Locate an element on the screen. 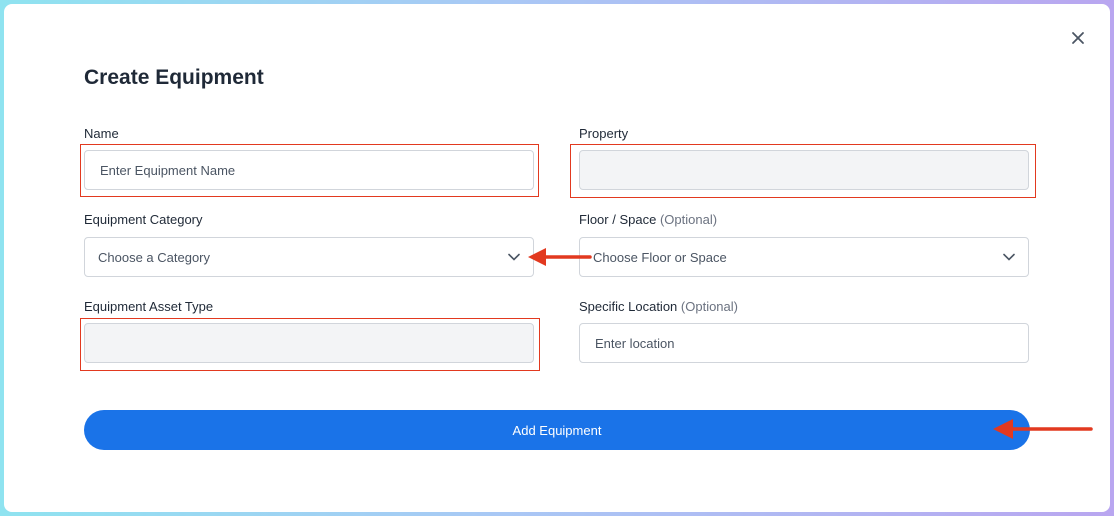 This screenshot has width=1114, height=516. floor-space-label: Floor / Space (Optional) is located at coordinates (648, 219).